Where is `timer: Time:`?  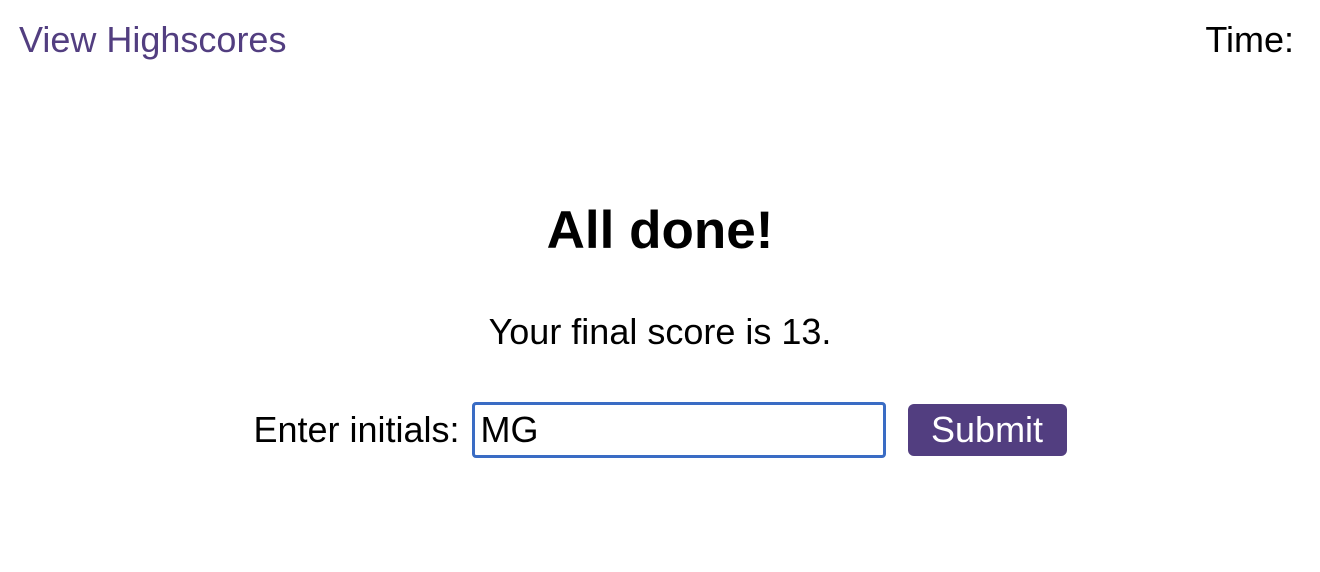
timer: Time: is located at coordinates (1253, 40).